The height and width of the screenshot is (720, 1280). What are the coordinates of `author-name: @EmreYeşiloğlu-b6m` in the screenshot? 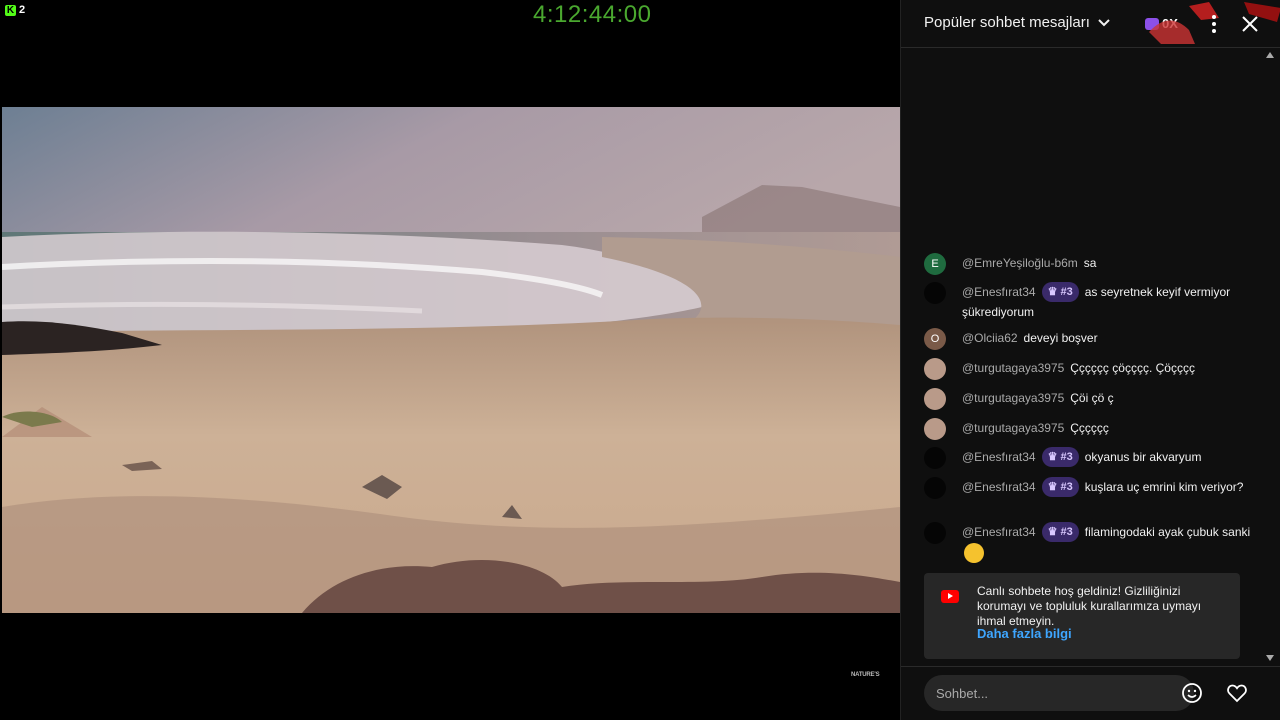 It's located at (1020, 263).